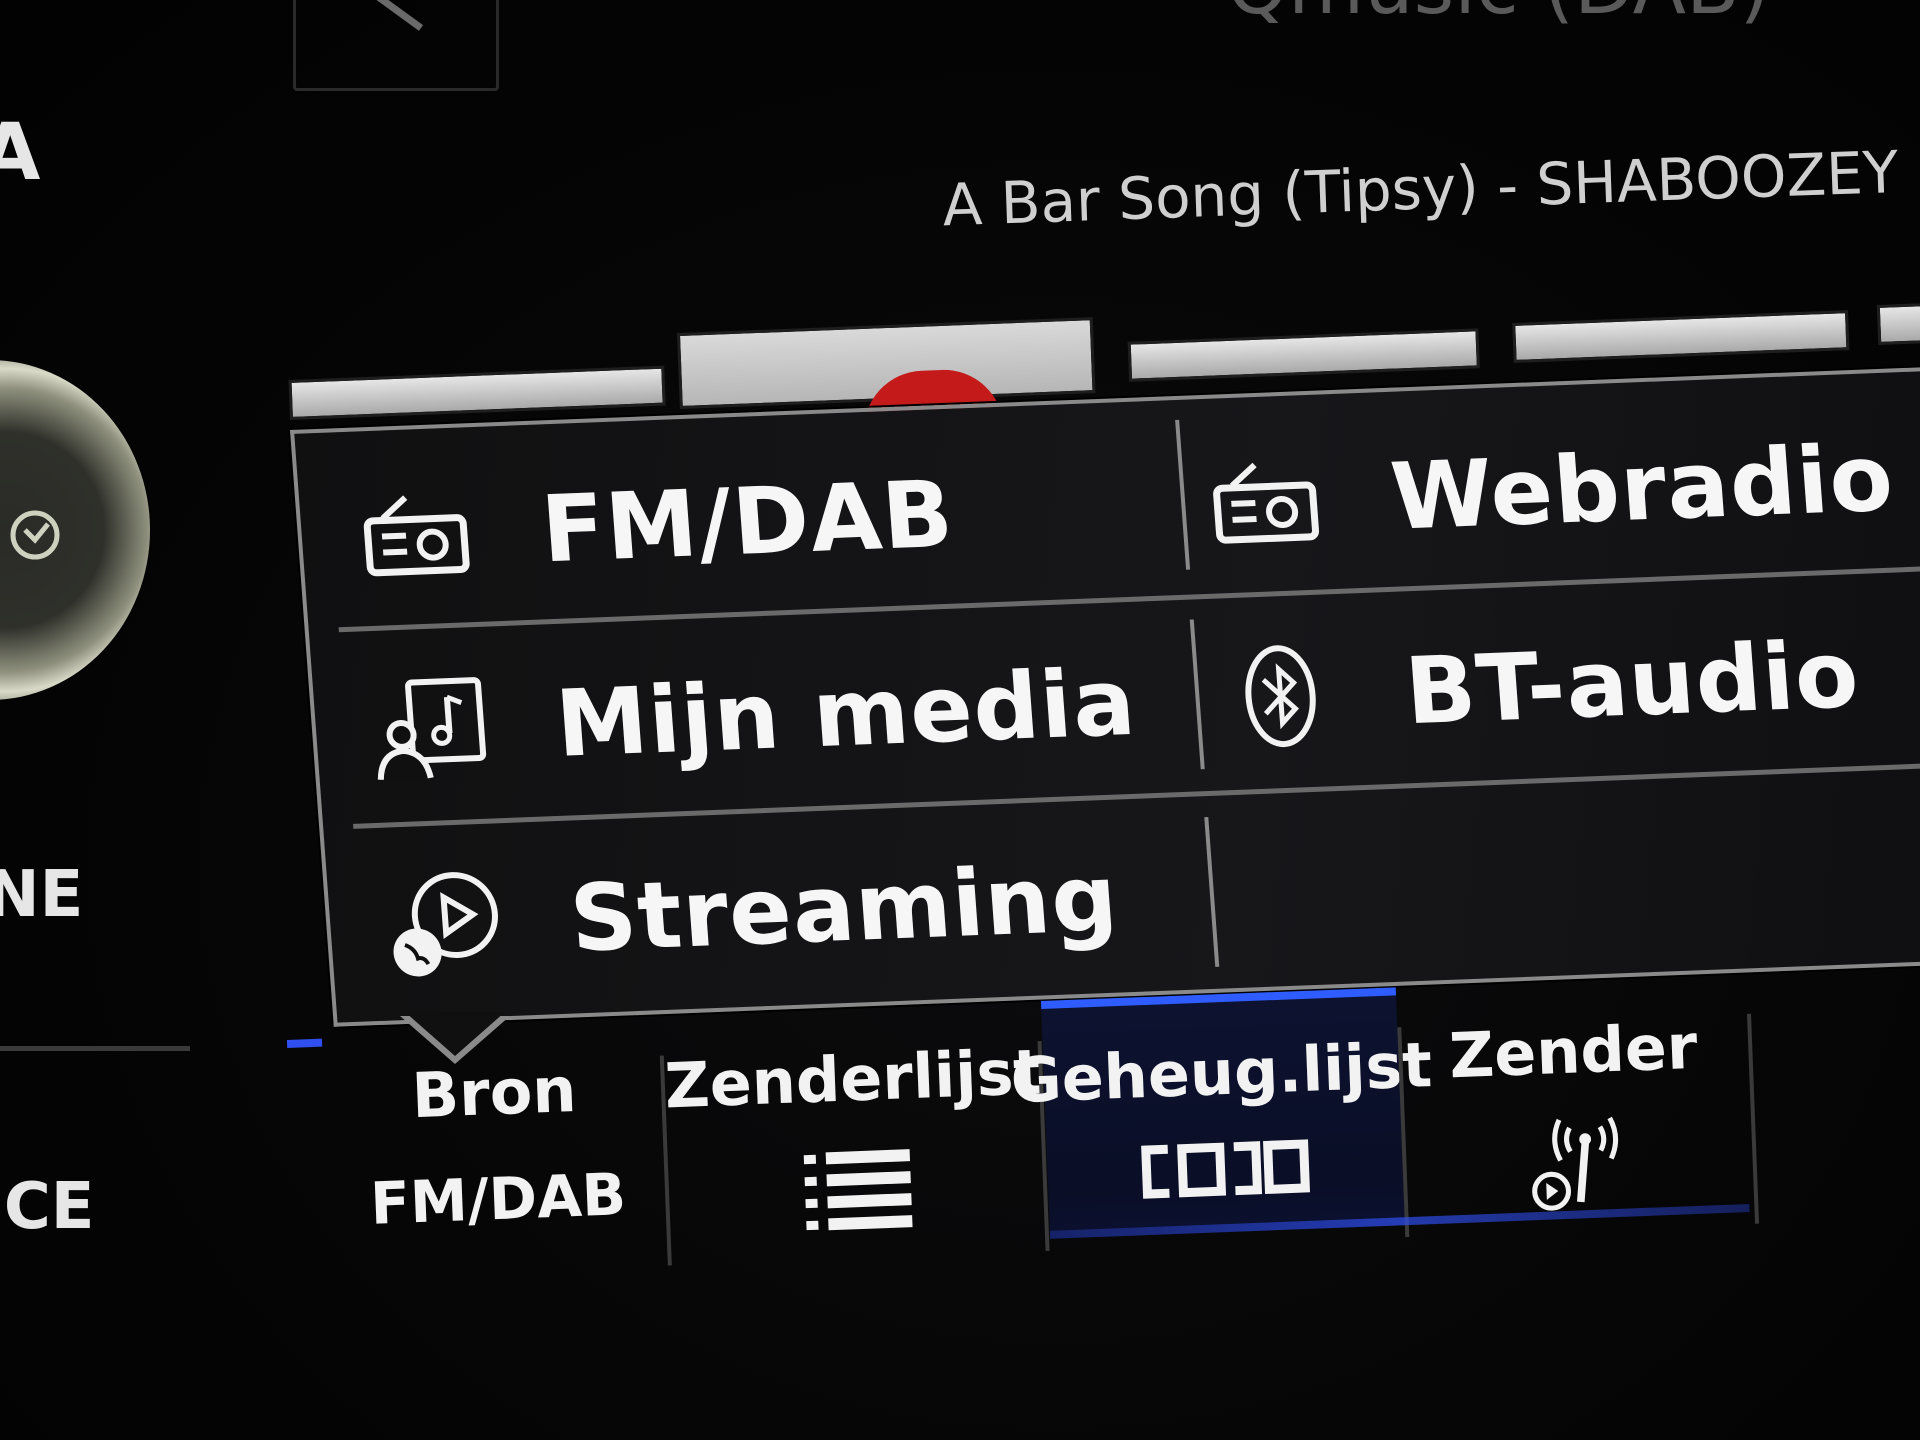  I want to click on tab-zender: Zender, so click(1575, 1095).